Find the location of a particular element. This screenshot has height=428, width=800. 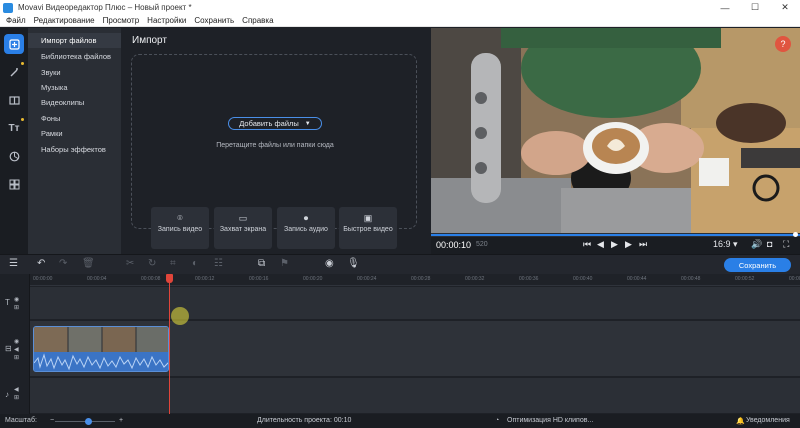

zoom-slider is located at coordinates (85, 421).